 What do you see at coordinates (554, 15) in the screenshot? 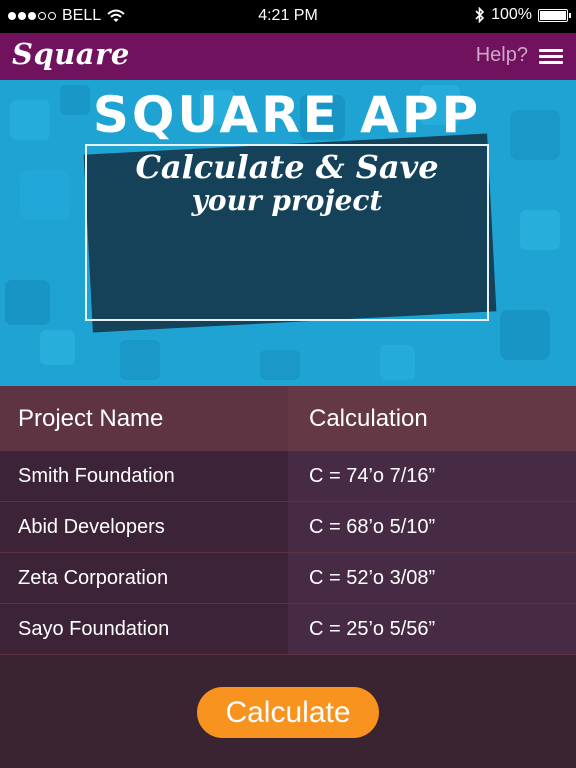
I see `battery-icon` at bounding box center [554, 15].